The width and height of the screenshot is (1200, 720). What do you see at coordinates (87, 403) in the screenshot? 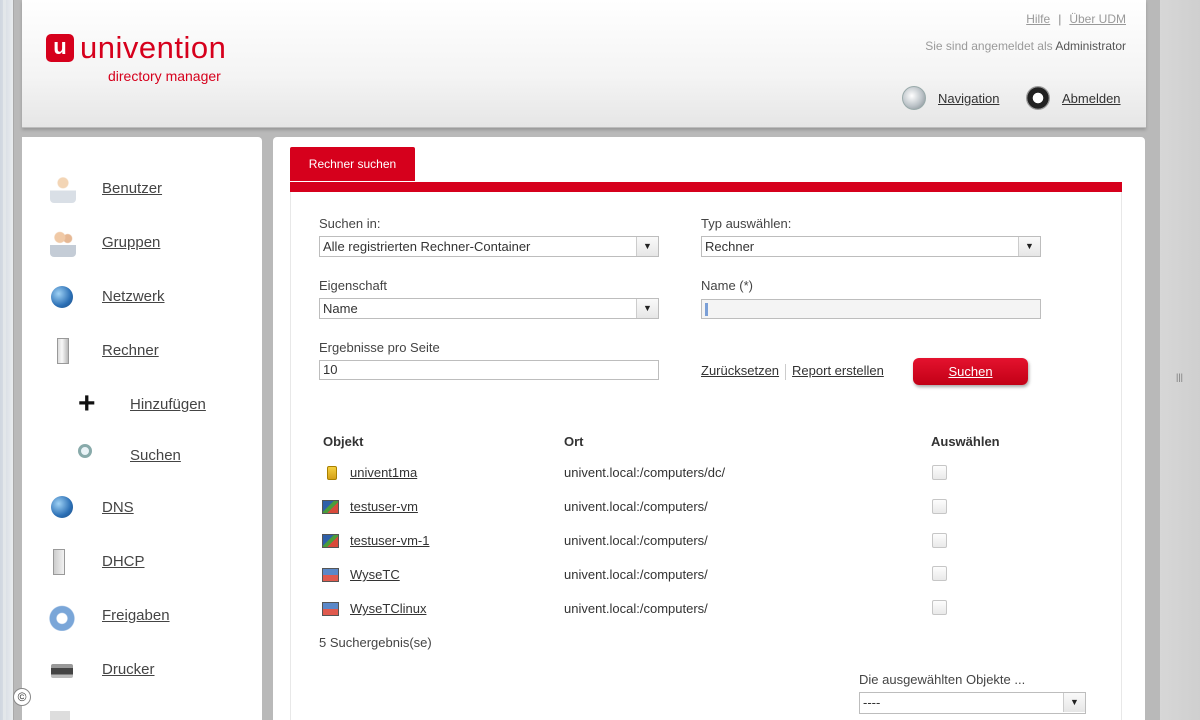
I see `plus-icon: +` at bounding box center [87, 403].